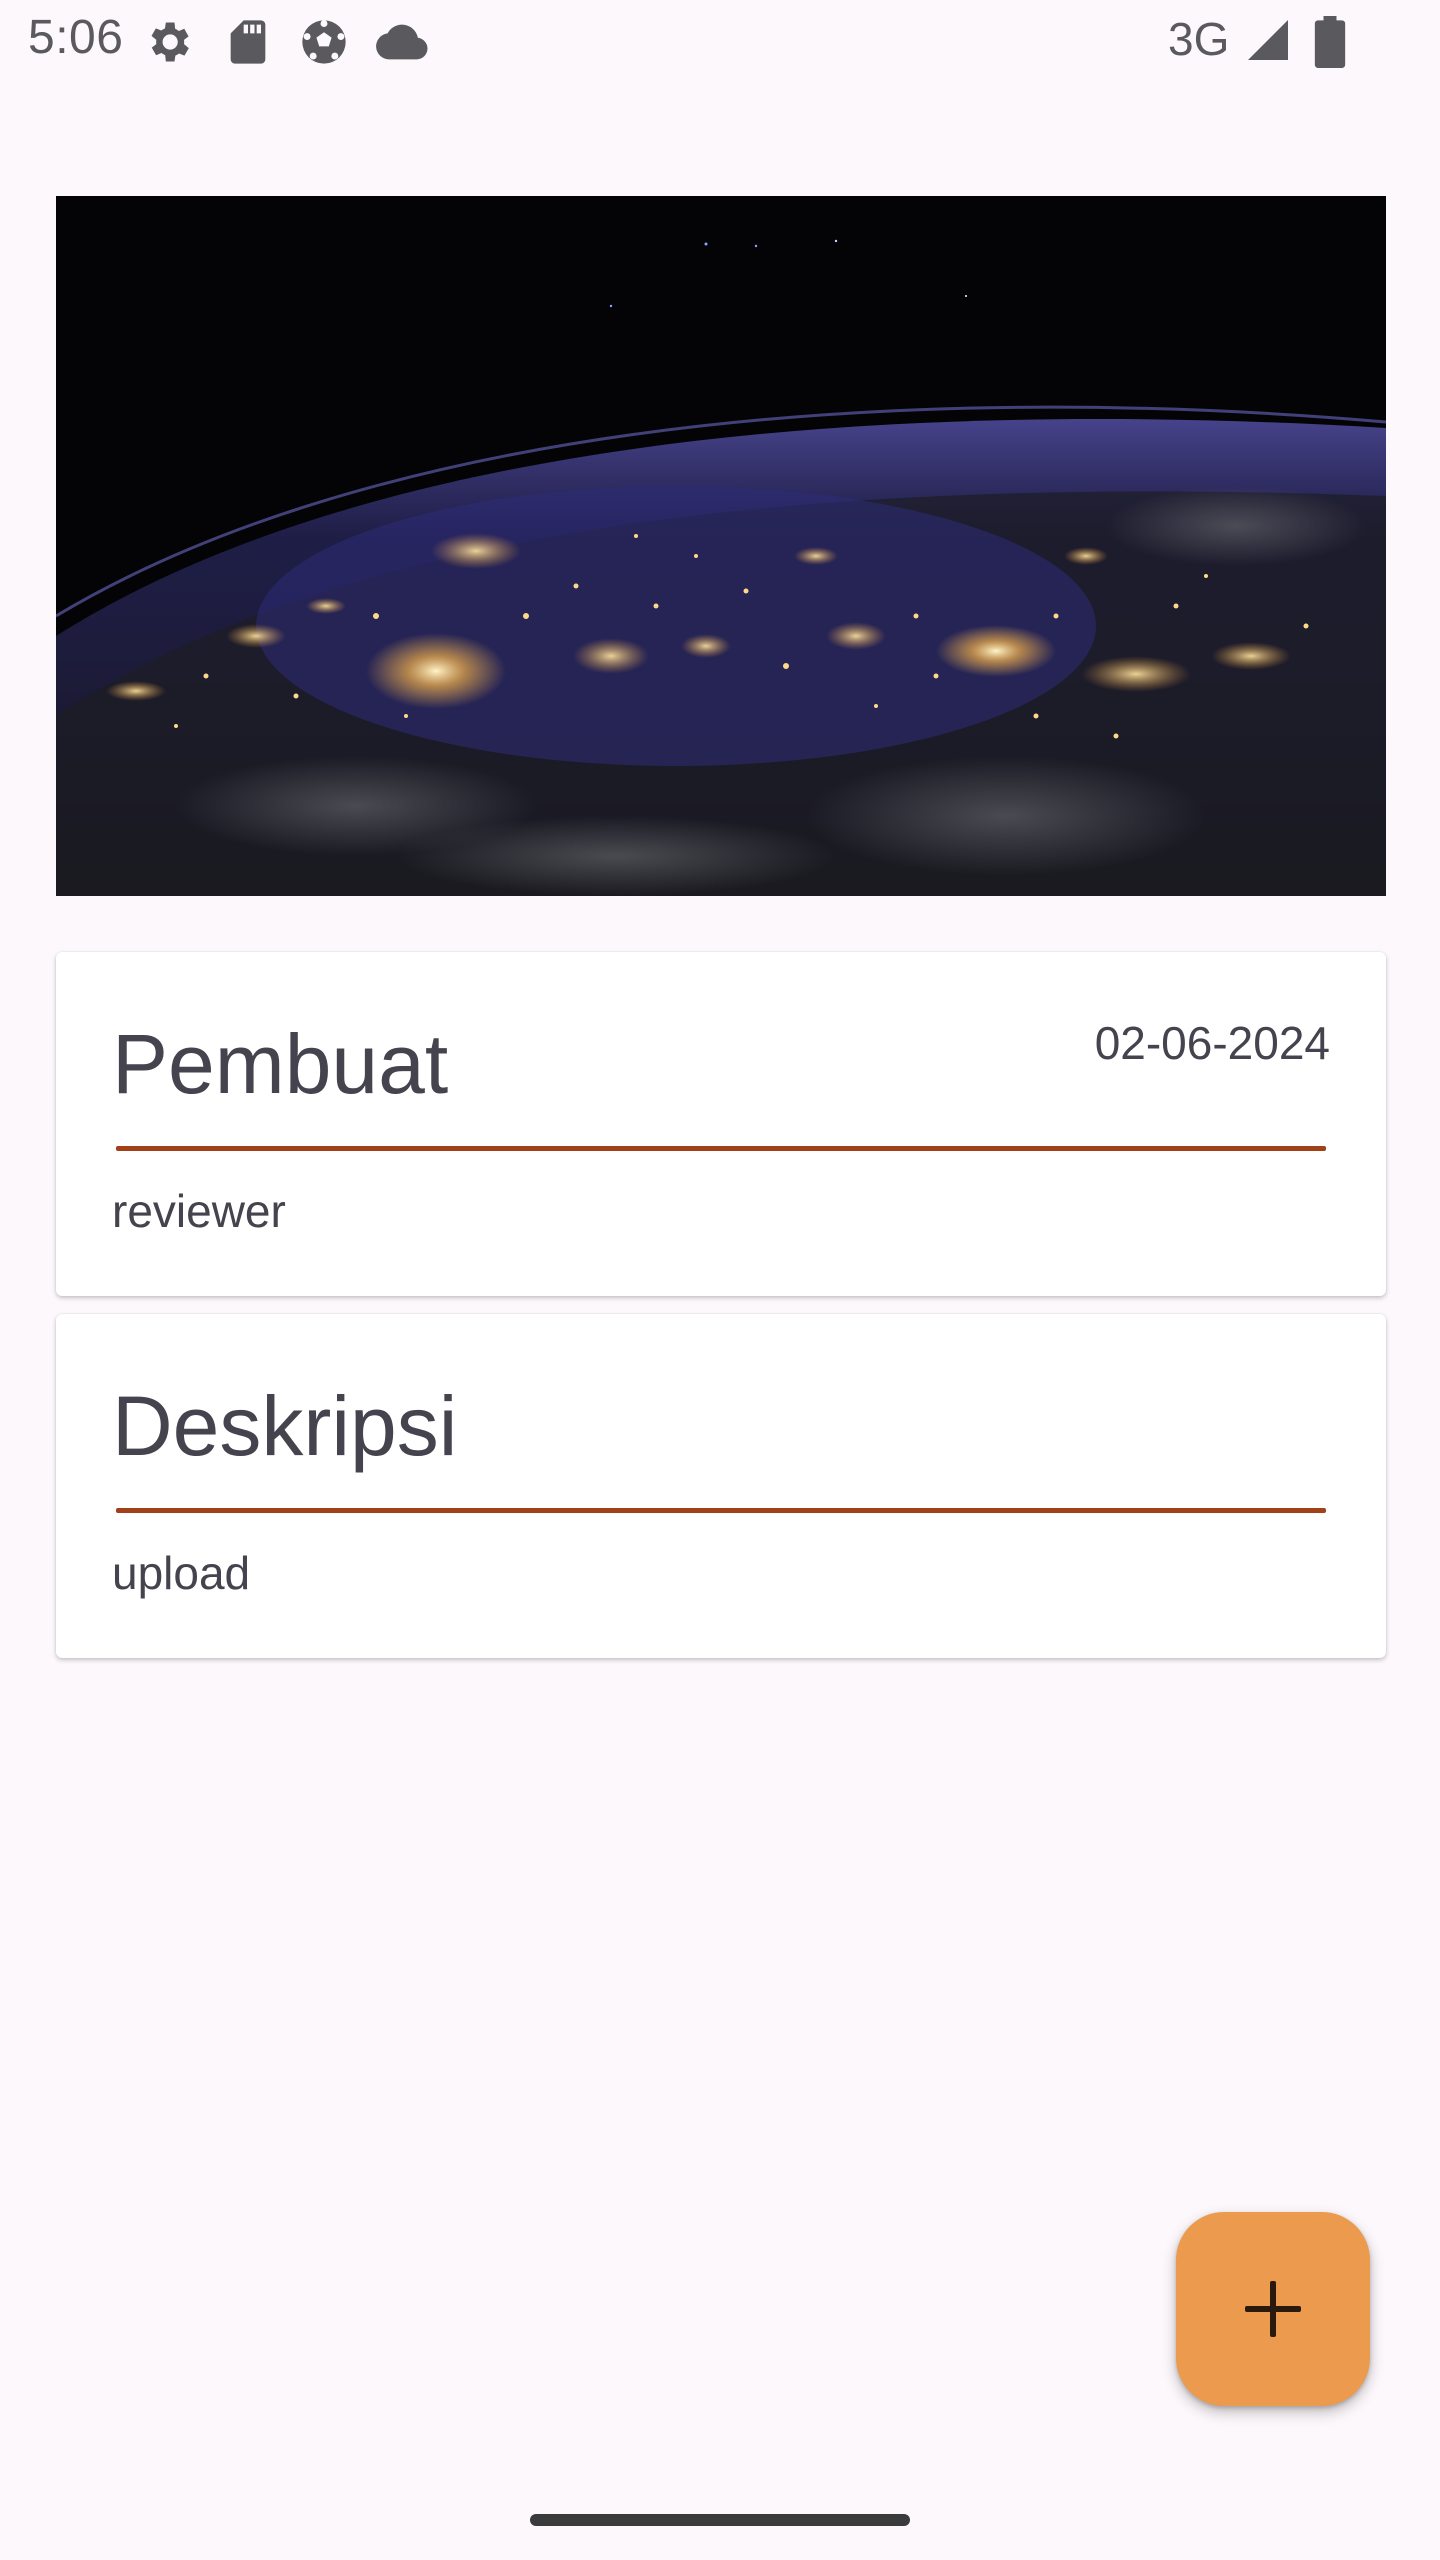 The width and height of the screenshot is (1440, 2560). Describe the element at coordinates (721, 1124) in the screenshot. I see `creator-card: Pembuat 02-06-2024 reviewer` at that location.